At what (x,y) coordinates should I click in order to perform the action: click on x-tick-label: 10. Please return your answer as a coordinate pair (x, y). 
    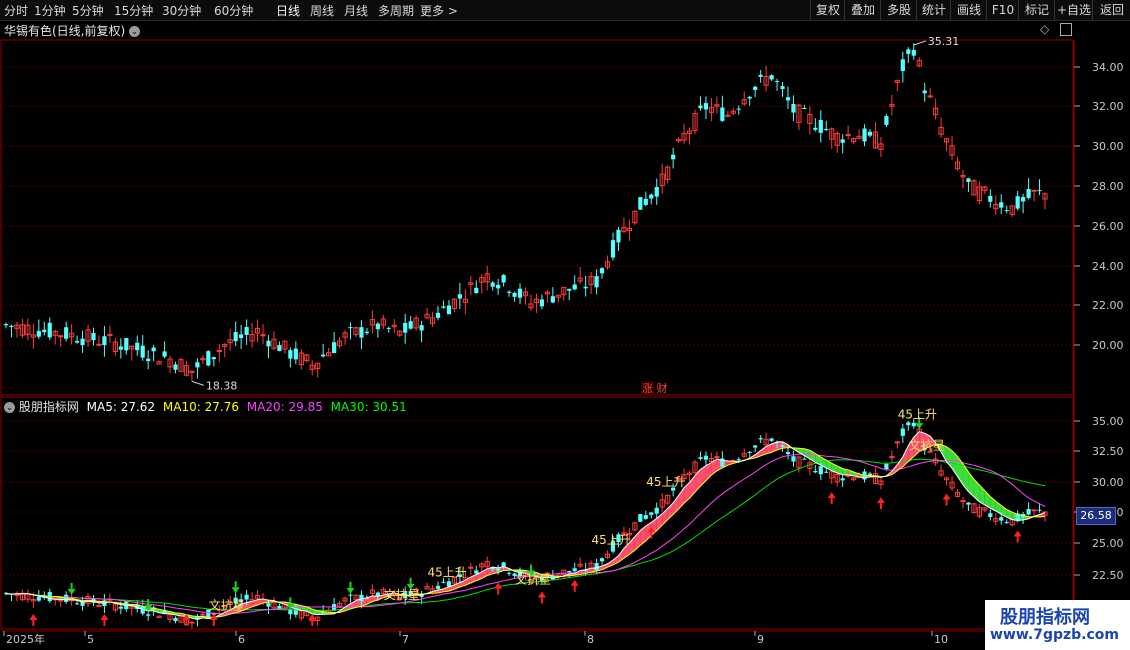
    Looking at the image, I should click on (941, 639).